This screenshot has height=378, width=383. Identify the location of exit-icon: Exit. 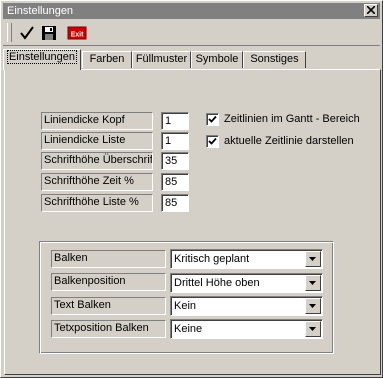
(77, 33).